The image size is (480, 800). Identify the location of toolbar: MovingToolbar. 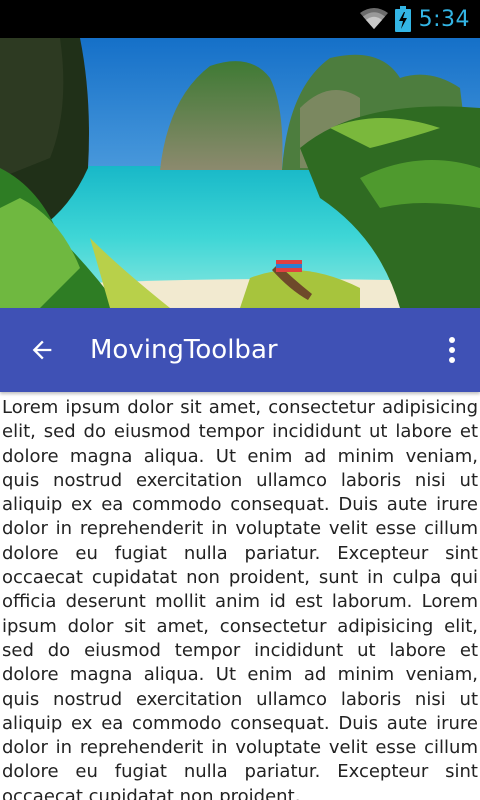
(240, 350).